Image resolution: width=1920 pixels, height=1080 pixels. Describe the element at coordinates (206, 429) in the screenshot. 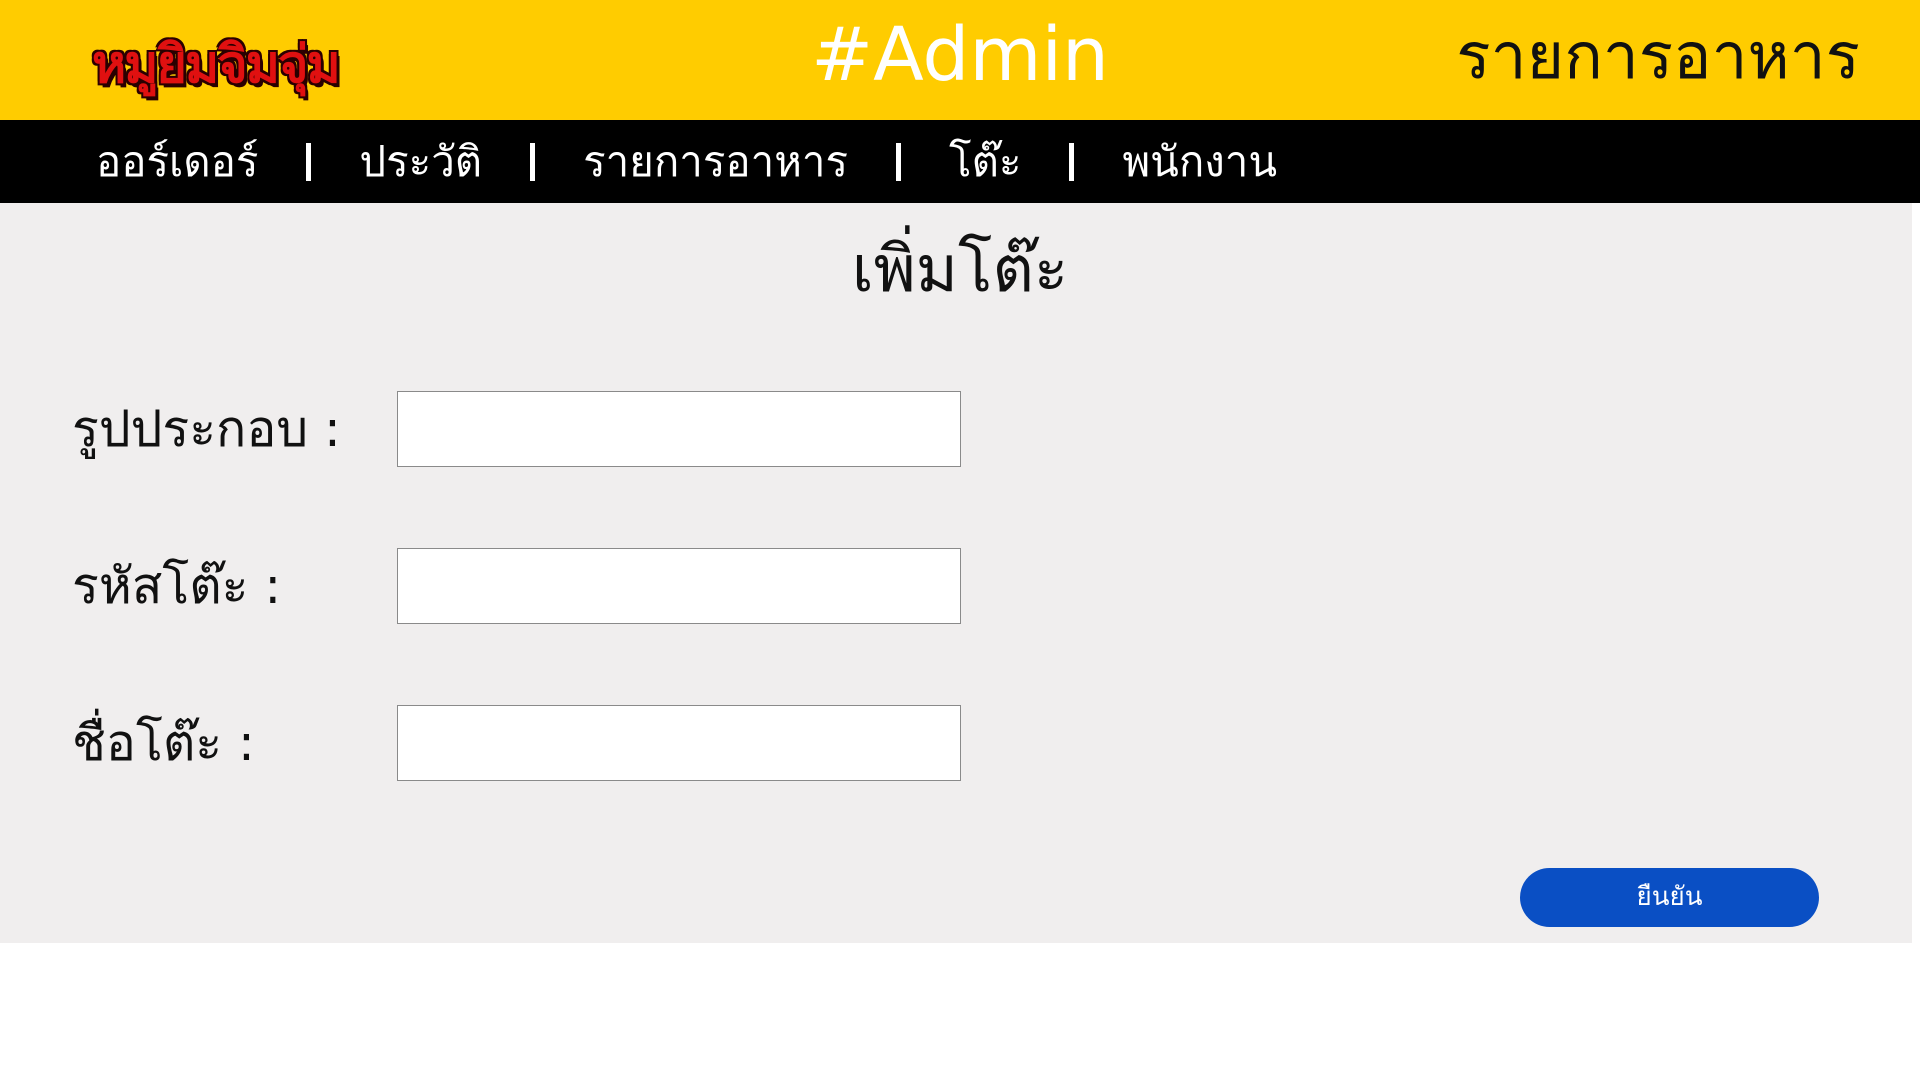

I see `image-field-label: รูปประกอบ :` at that location.